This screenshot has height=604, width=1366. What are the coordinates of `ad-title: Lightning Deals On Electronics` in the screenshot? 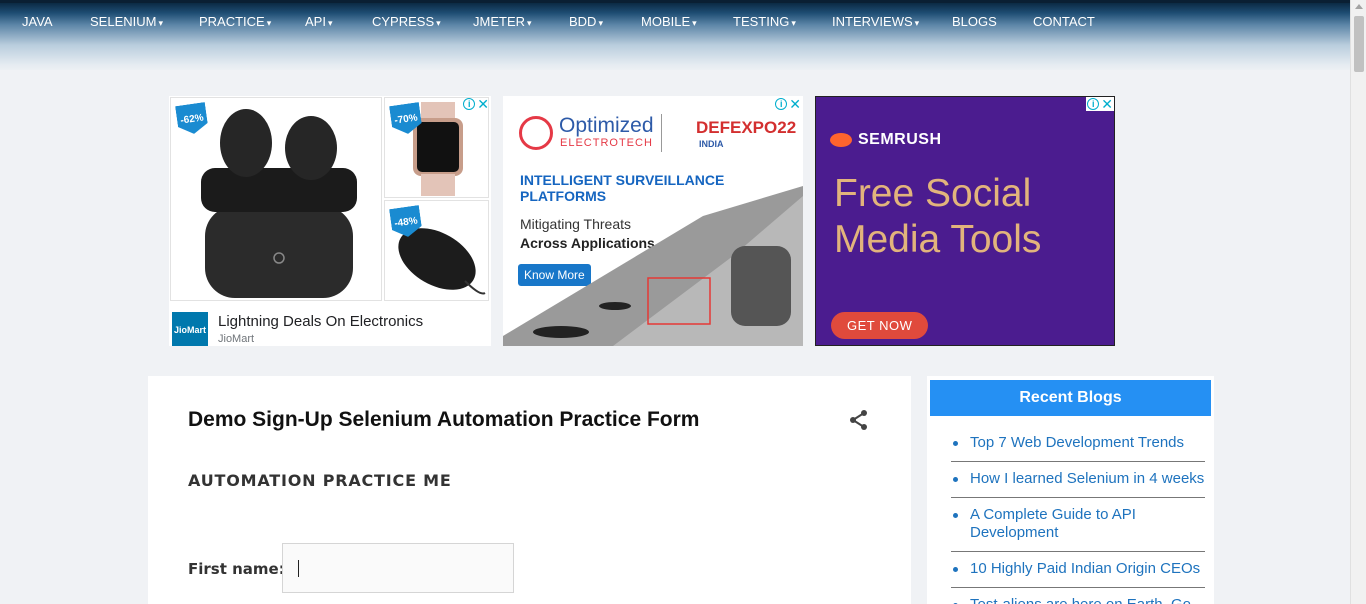 It's located at (320, 321).